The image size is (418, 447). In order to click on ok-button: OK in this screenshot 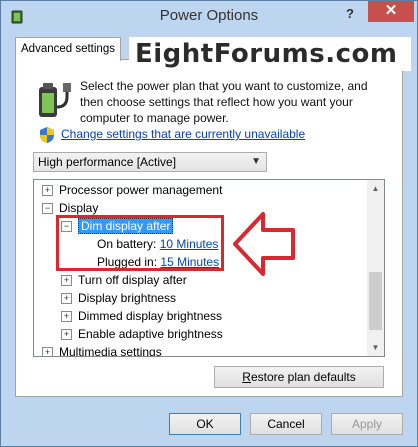, I will do `click(205, 424)`.